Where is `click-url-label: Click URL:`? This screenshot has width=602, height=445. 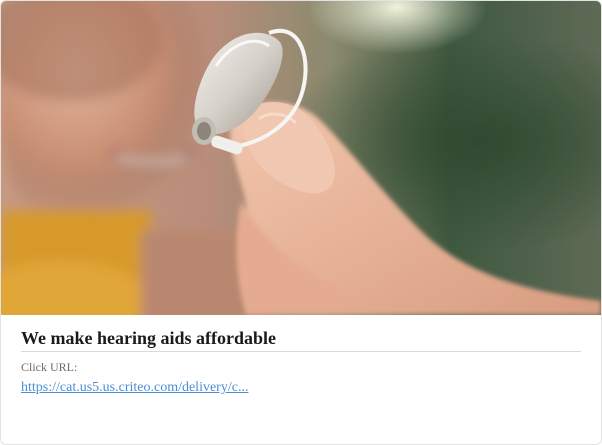
click-url-label: Click URL: is located at coordinates (49, 367).